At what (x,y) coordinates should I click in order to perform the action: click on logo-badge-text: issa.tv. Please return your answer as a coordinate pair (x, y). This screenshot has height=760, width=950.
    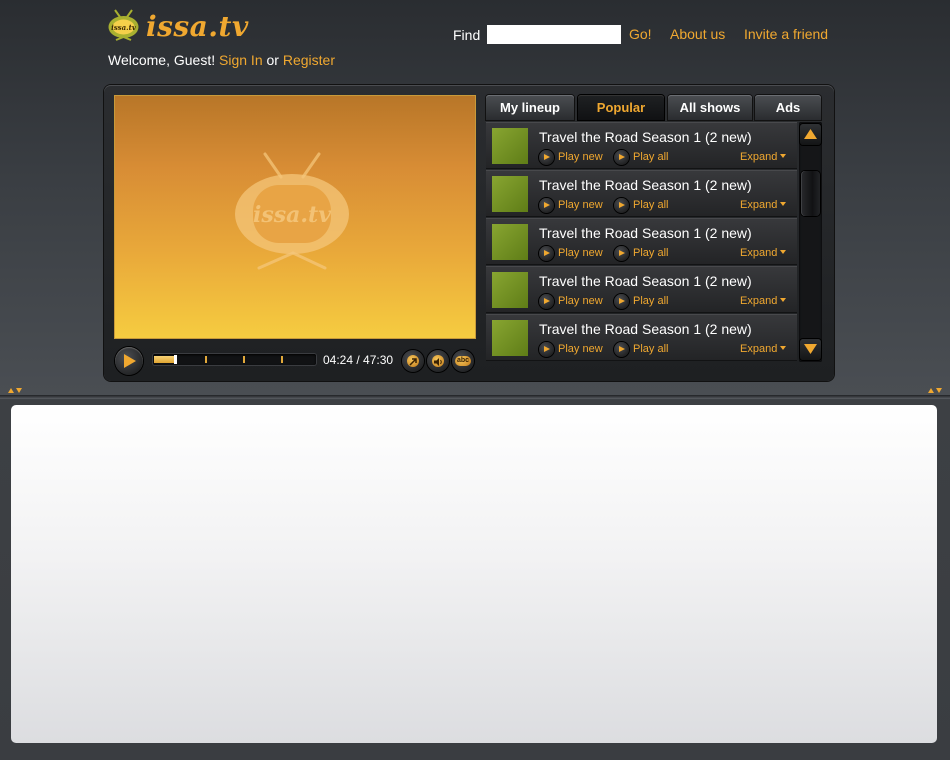
    Looking at the image, I should click on (124, 27).